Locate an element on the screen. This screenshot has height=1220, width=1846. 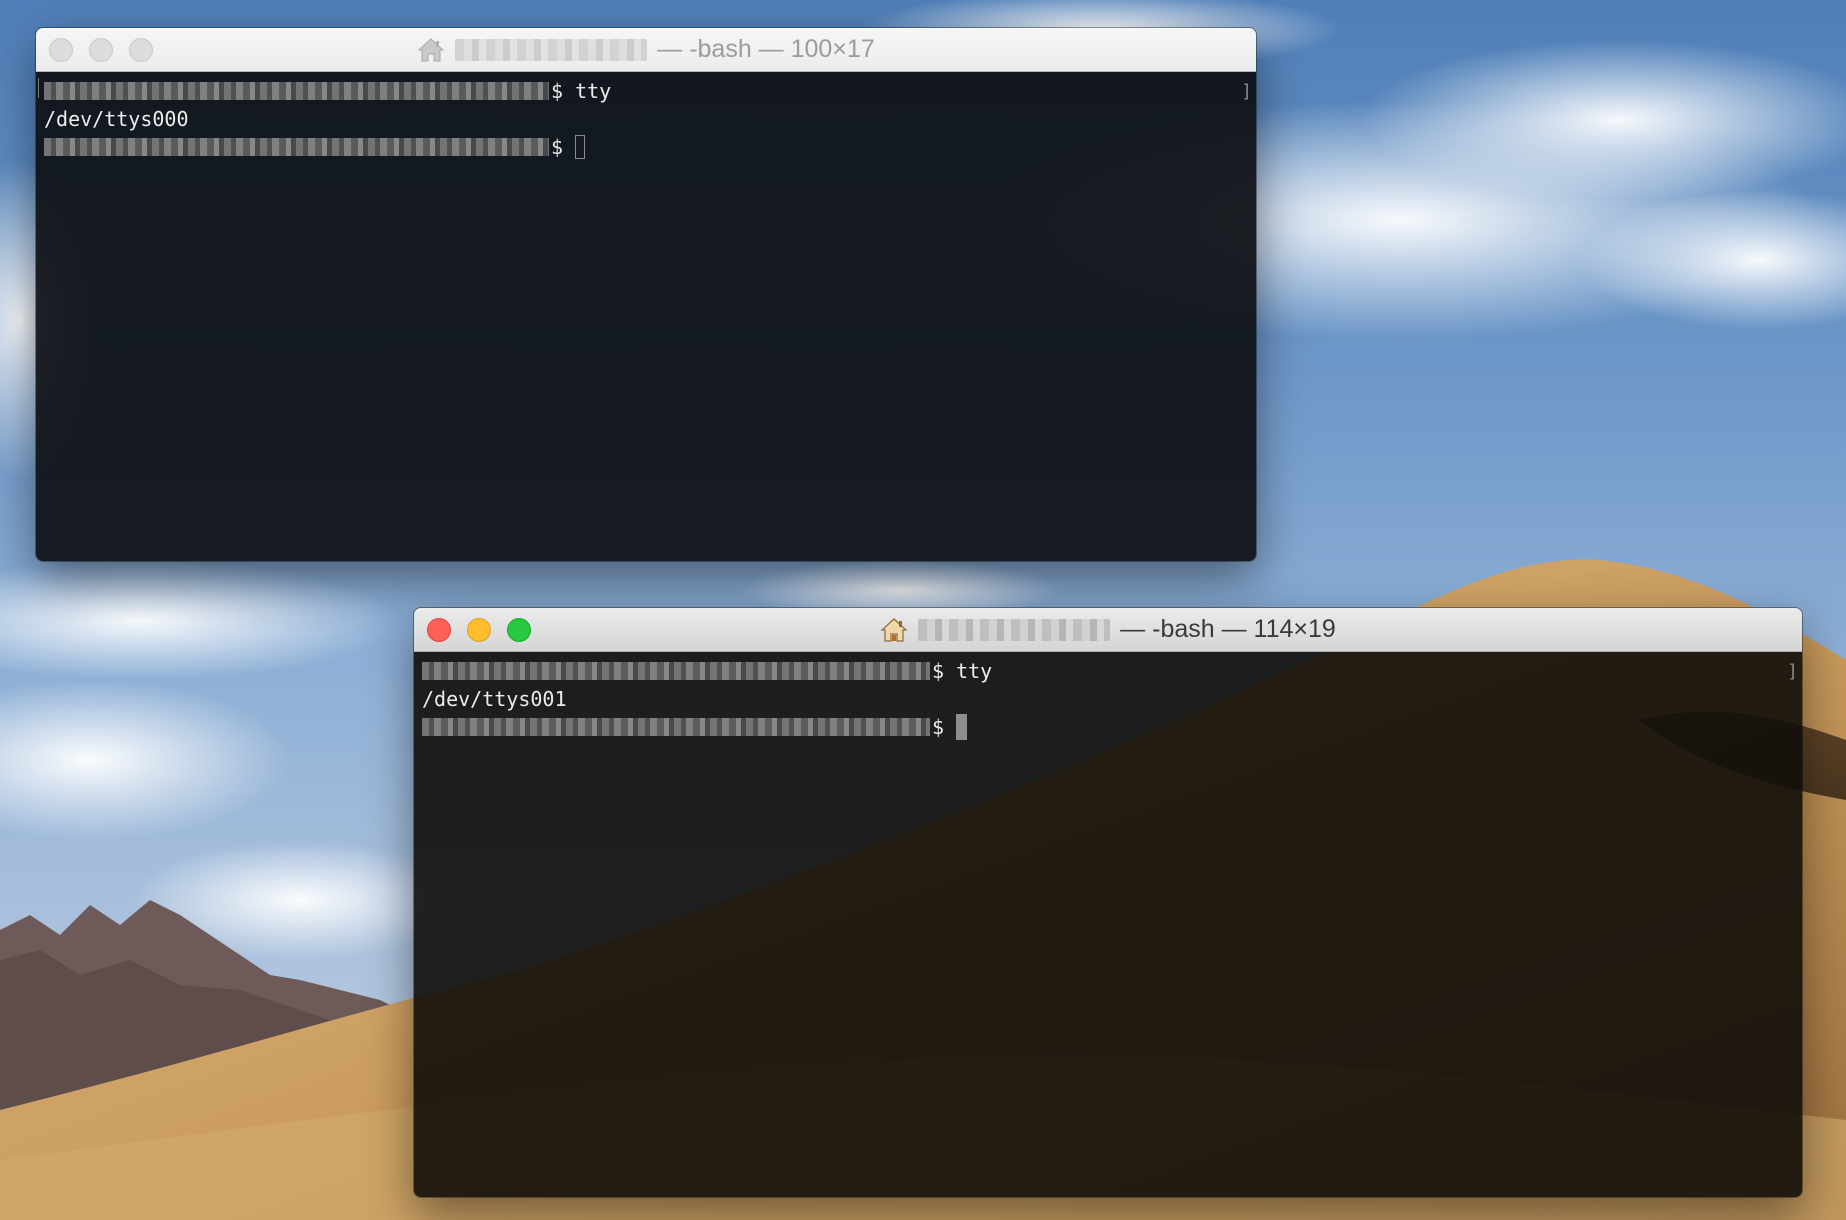
title-text: — -bash — 114×19 is located at coordinates (1228, 629).